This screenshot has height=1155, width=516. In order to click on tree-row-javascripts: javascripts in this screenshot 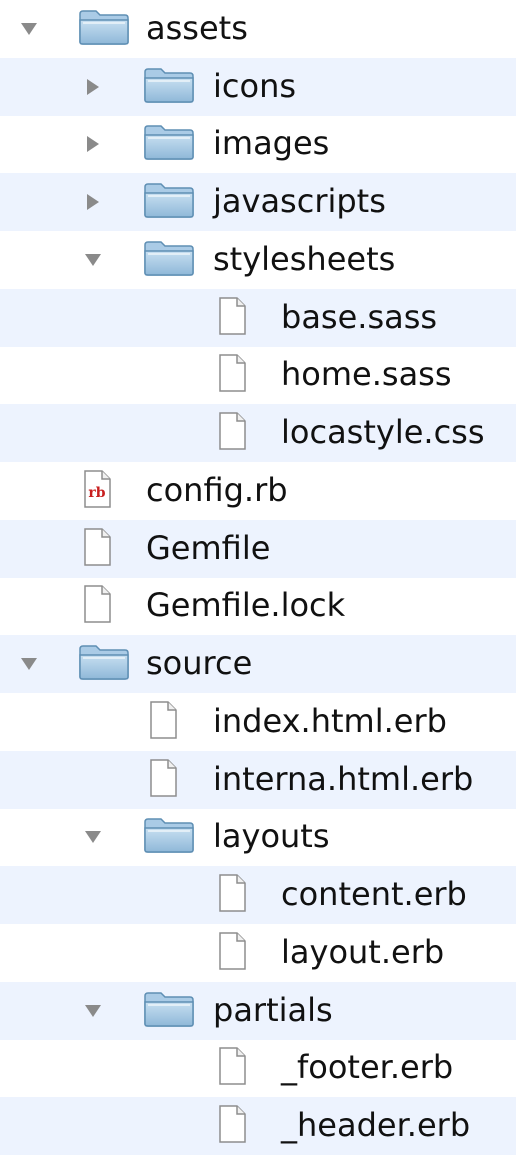, I will do `click(258, 202)`.